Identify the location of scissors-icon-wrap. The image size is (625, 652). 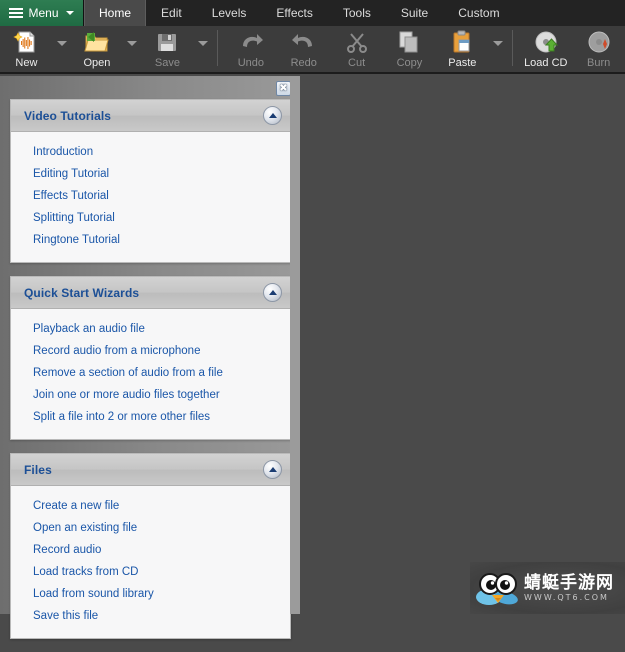
(357, 42).